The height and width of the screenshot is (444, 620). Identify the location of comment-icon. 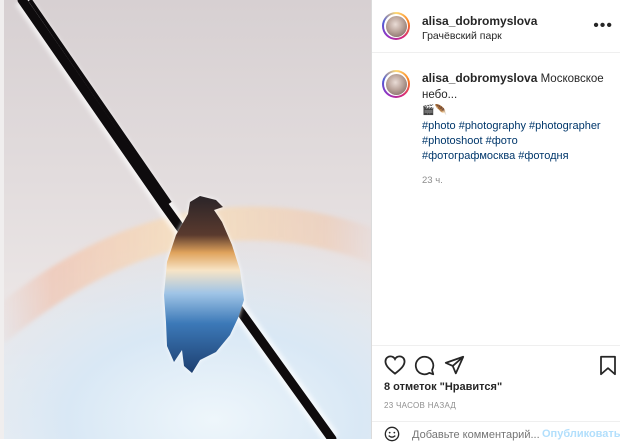
(424, 365).